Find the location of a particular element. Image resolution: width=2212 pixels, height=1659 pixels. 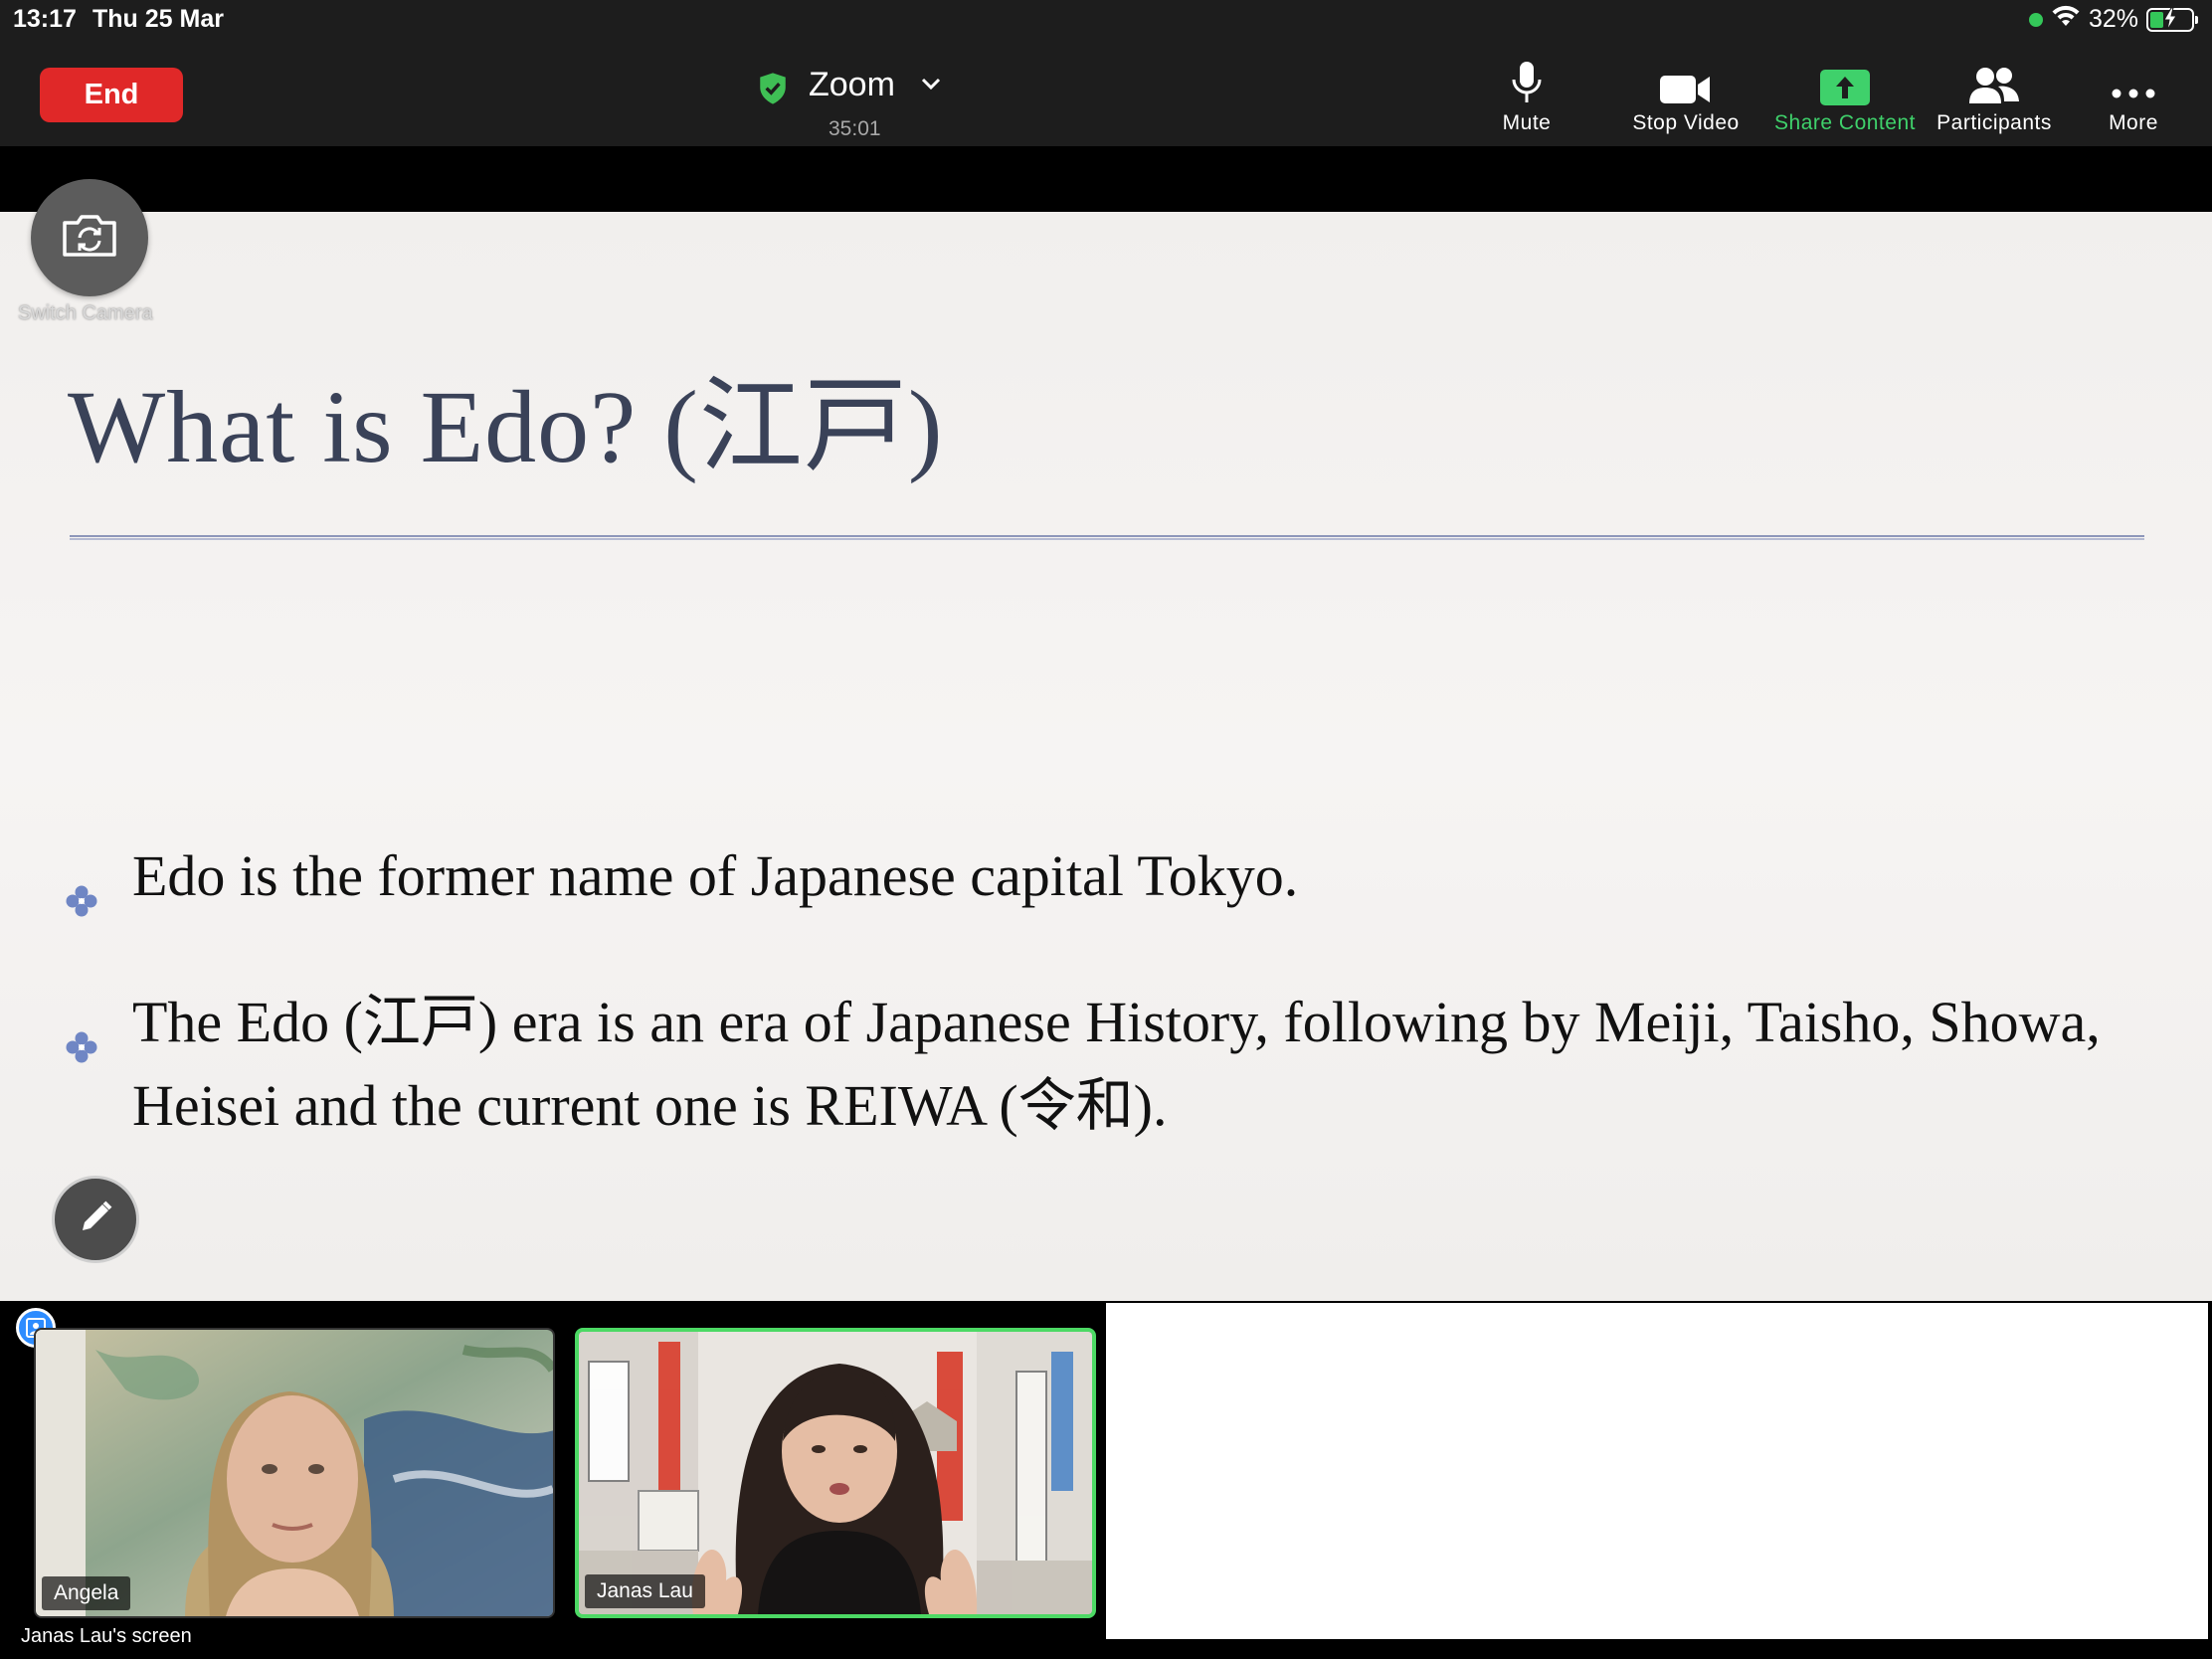

ios-status-bar: 13:17 Thu 25 Mar 32% is located at coordinates (1106, 20).